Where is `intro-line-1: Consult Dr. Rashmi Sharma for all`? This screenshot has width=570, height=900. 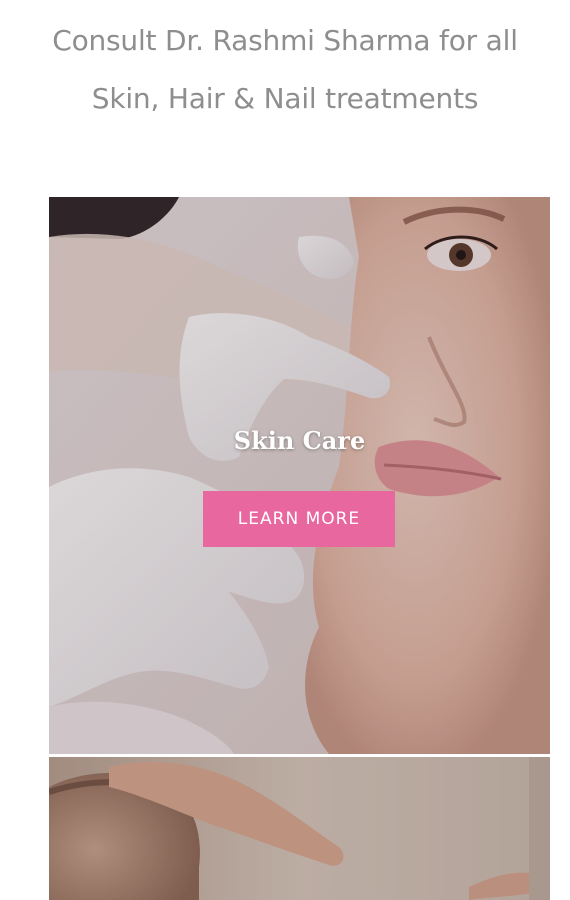
intro-line-1: Consult Dr. Rashmi Sharma for all is located at coordinates (285, 40).